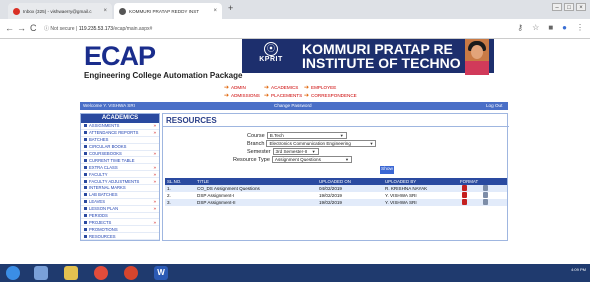 This screenshot has width=590, height=282. Describe the element at coordinates (564, 27) in the screenshot. I see `profile-icon: ●` at that location.